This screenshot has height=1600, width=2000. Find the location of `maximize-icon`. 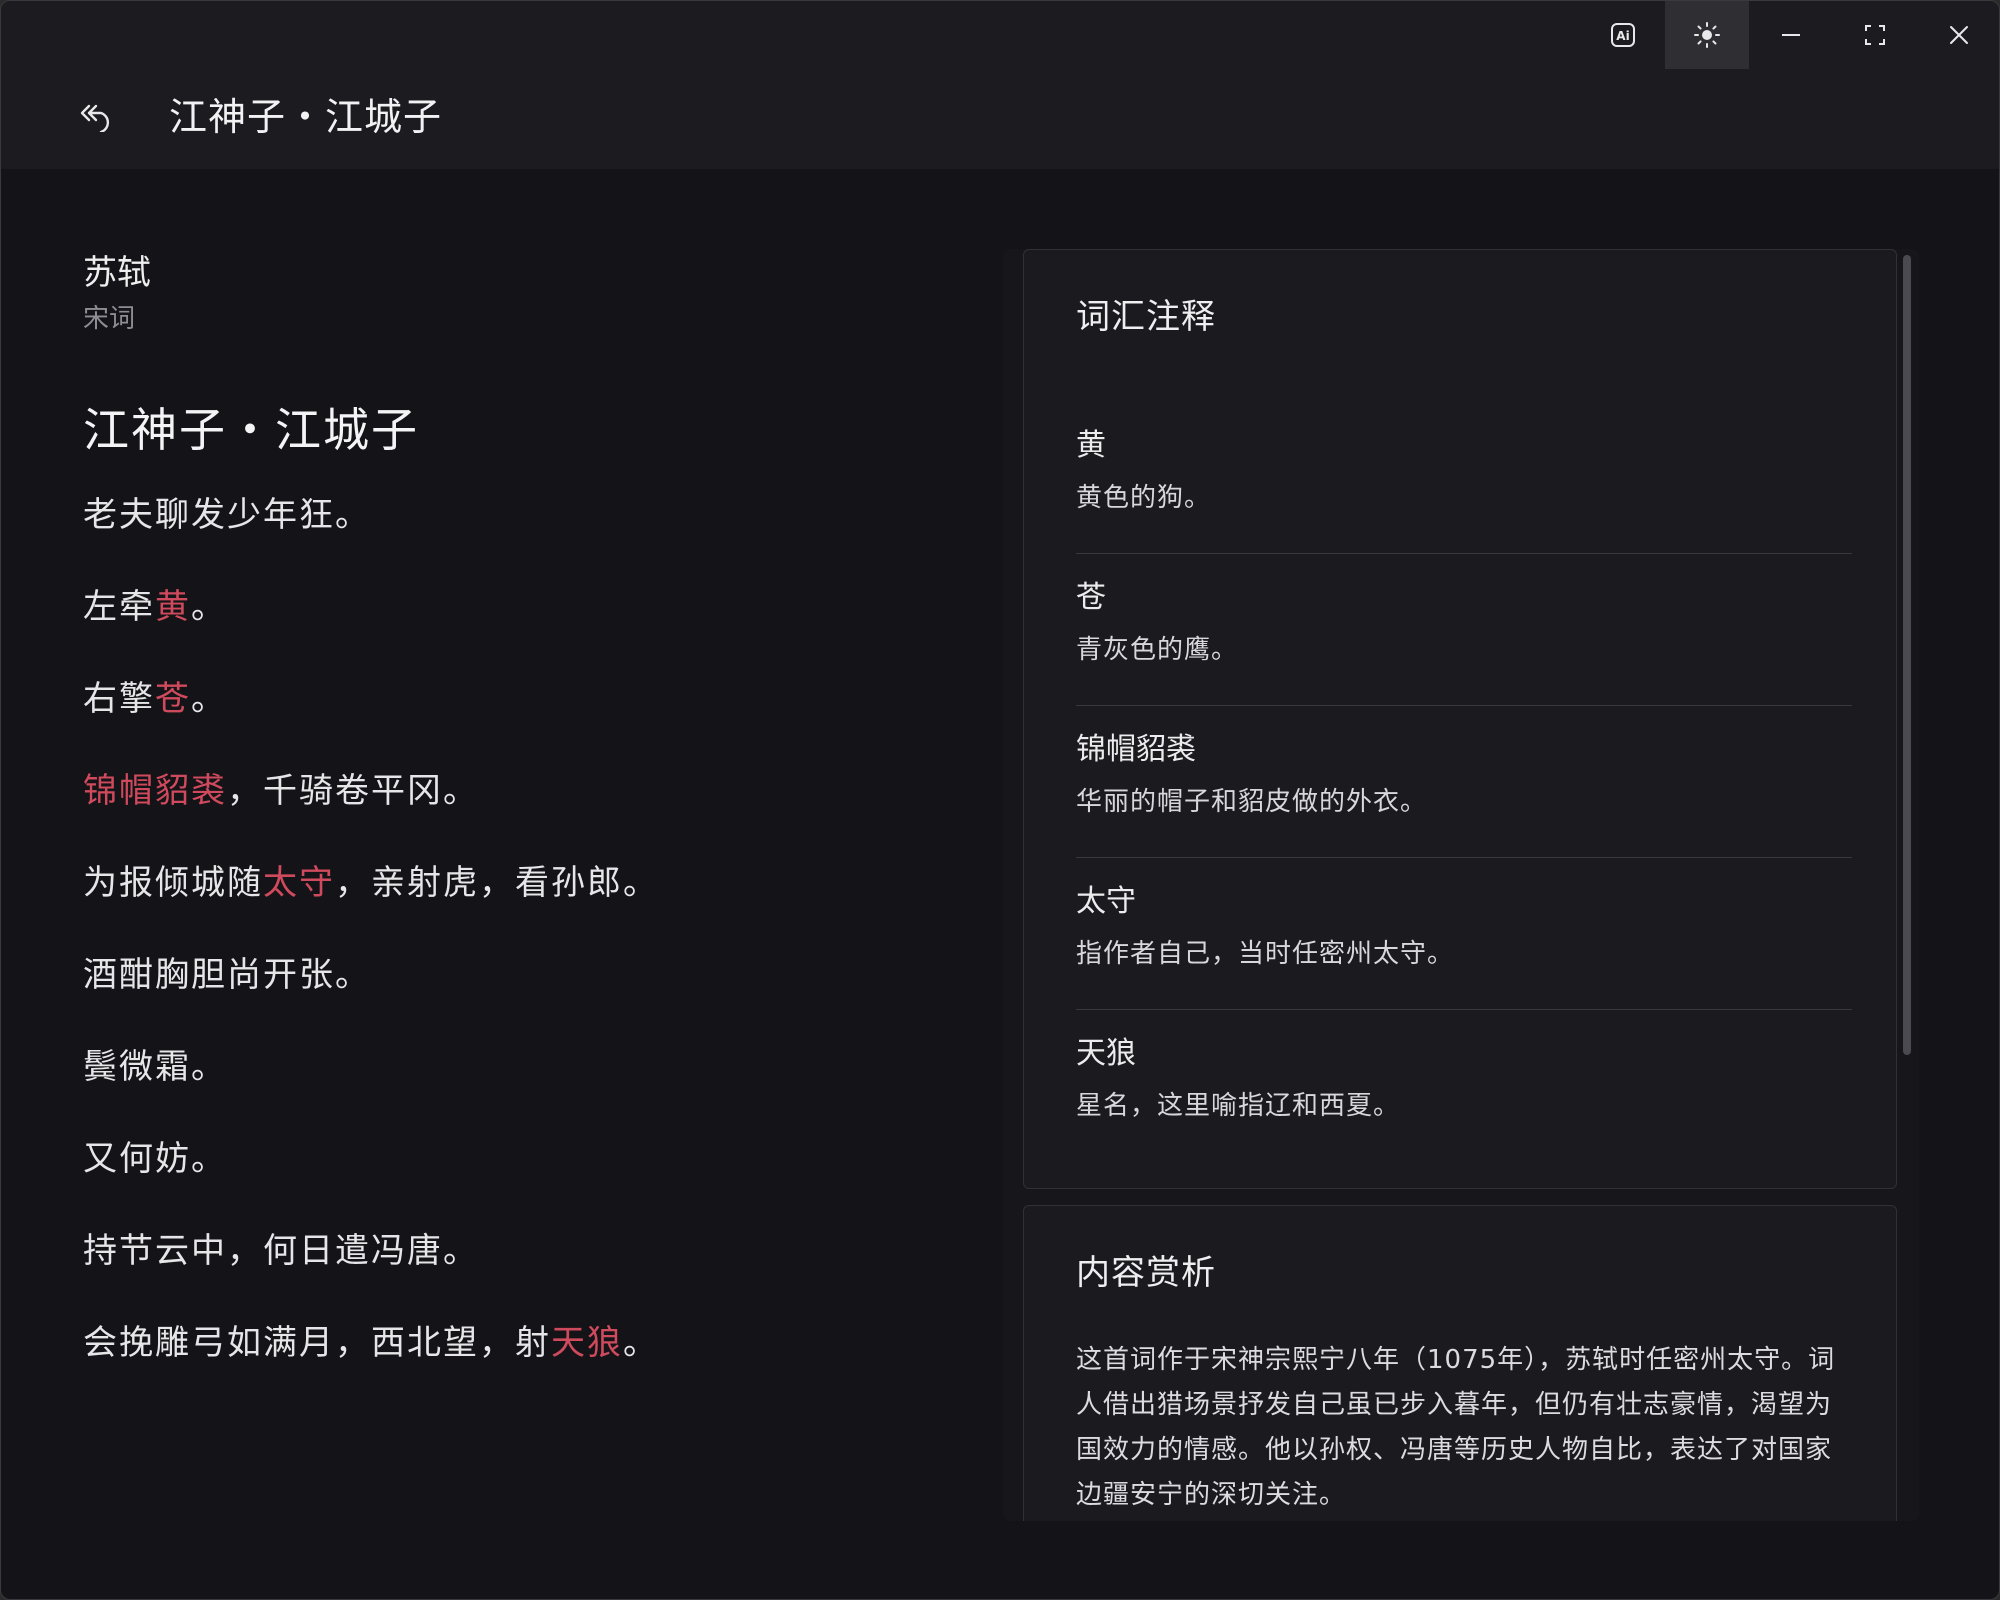

maximize-icon is located at coordinates (1875, 35).